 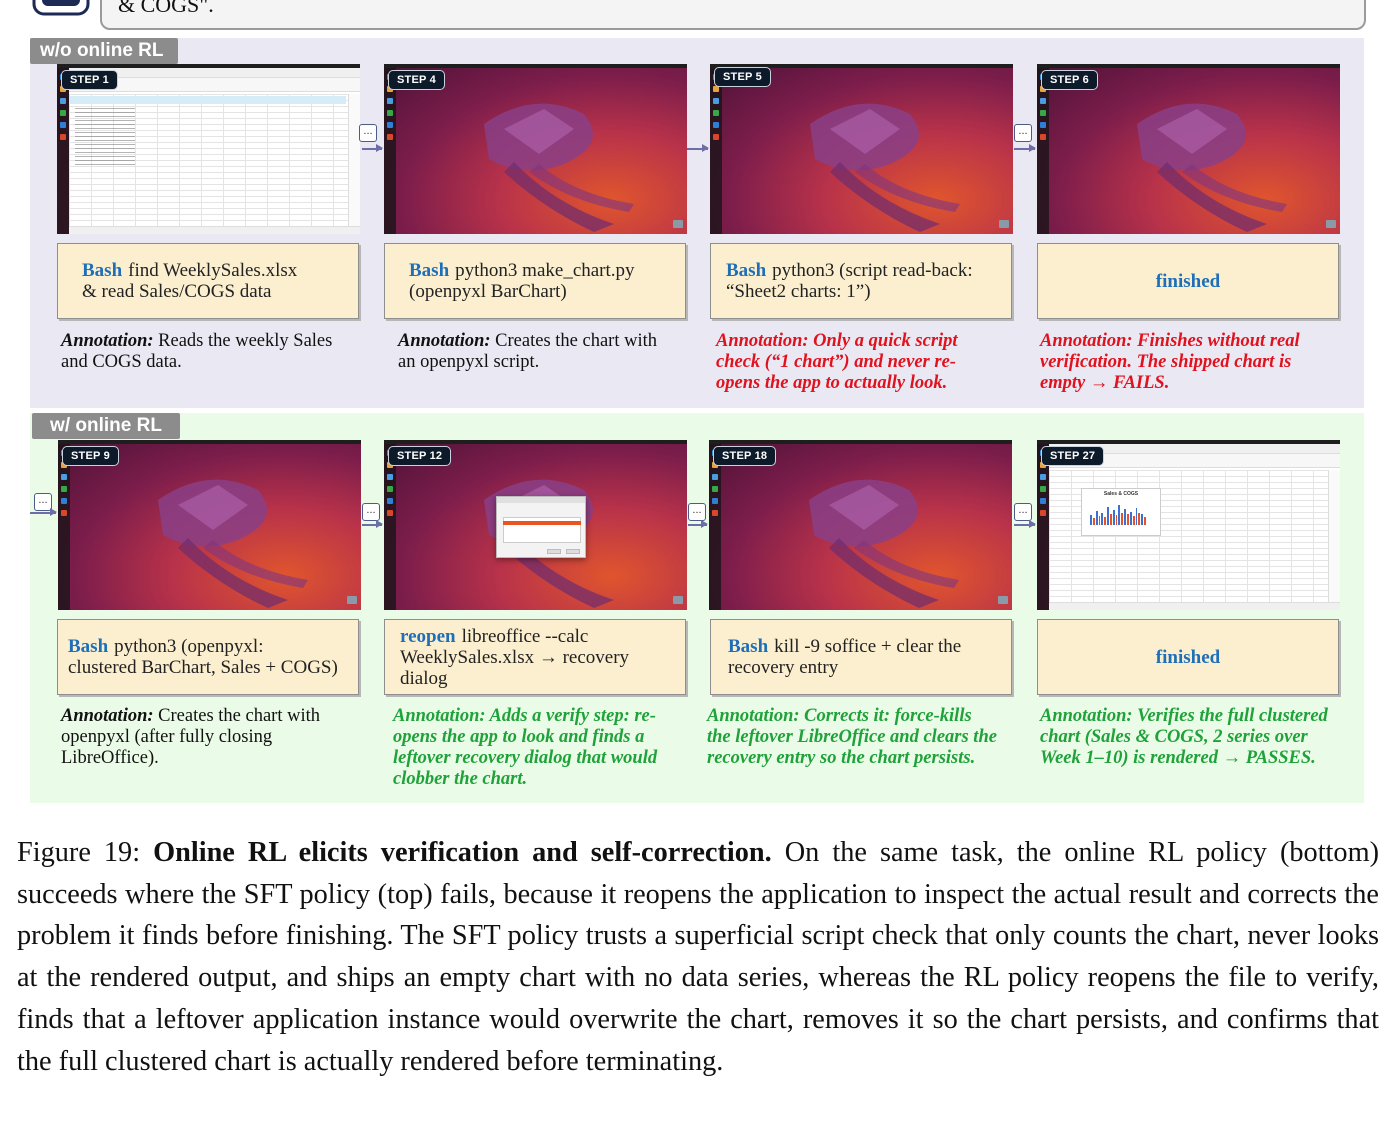 I want to click on step-screenshot: STEP 18, so click(x=860, y=525).